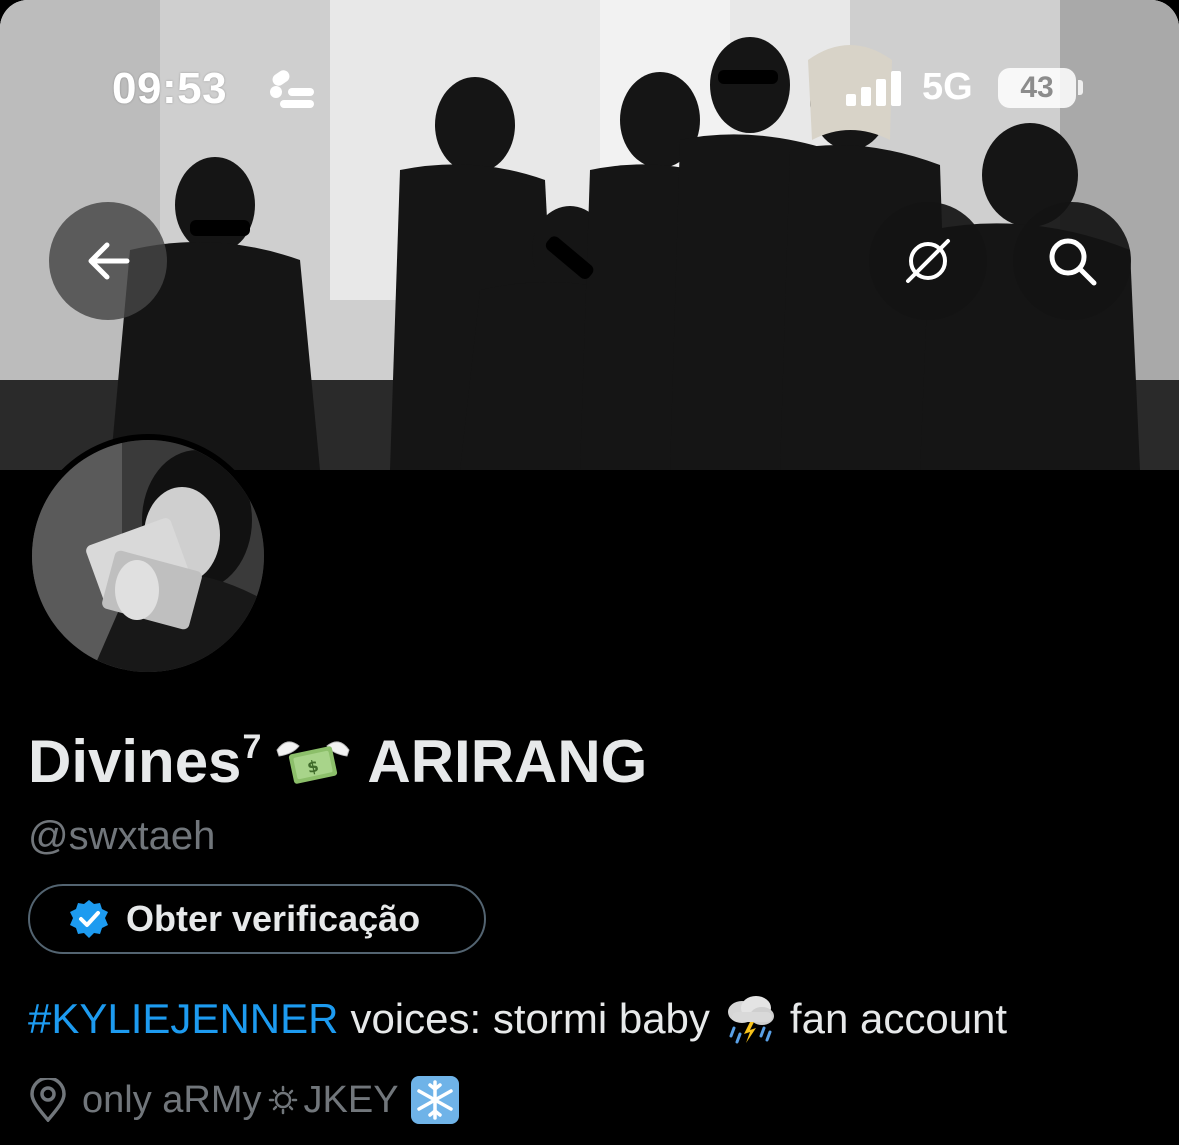  What do you see at coordinates (292, 89) in the screenshot?
I see `focus-mode-icon` at bounding box center [292, 89].